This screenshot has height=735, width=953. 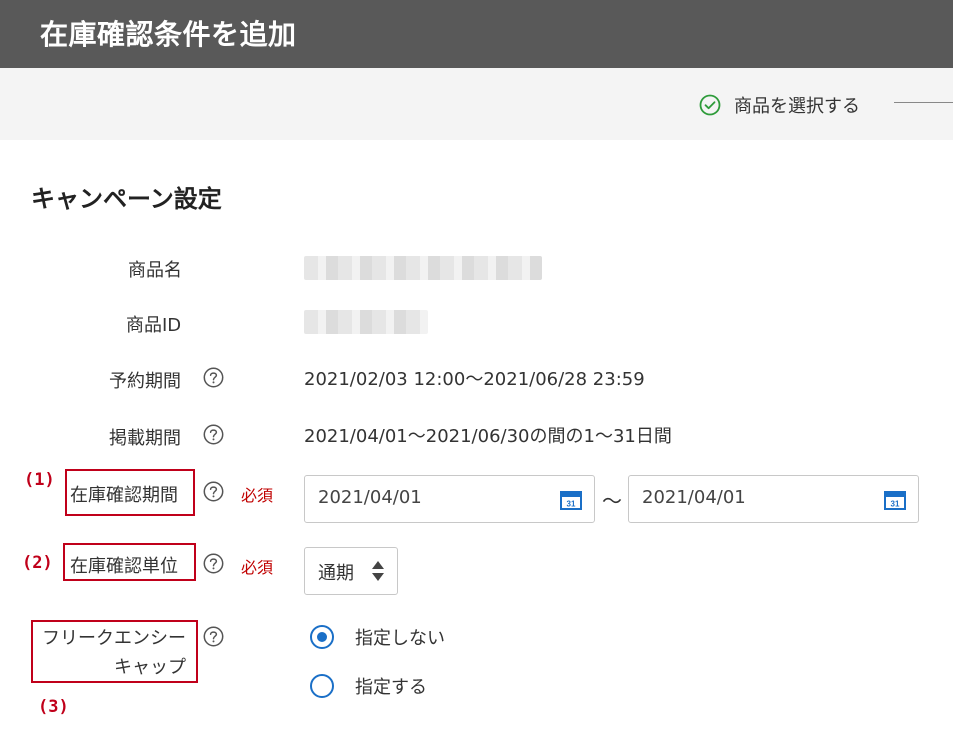 What do you see at coordinates (336, 573) in the screenshot?
I see `stock-unit-selected-value: 通期` at bounding box center [336, 573].